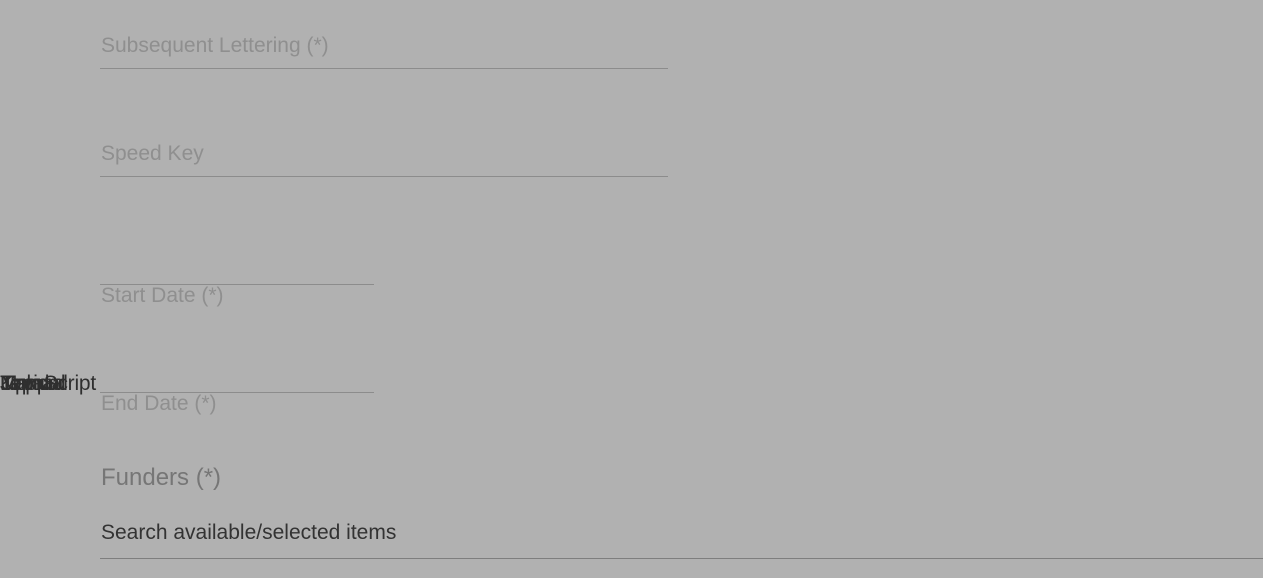  Describe the element at coordinates (33, 384) in the screenshot. I see `option-label-upload: Upload` at that location.